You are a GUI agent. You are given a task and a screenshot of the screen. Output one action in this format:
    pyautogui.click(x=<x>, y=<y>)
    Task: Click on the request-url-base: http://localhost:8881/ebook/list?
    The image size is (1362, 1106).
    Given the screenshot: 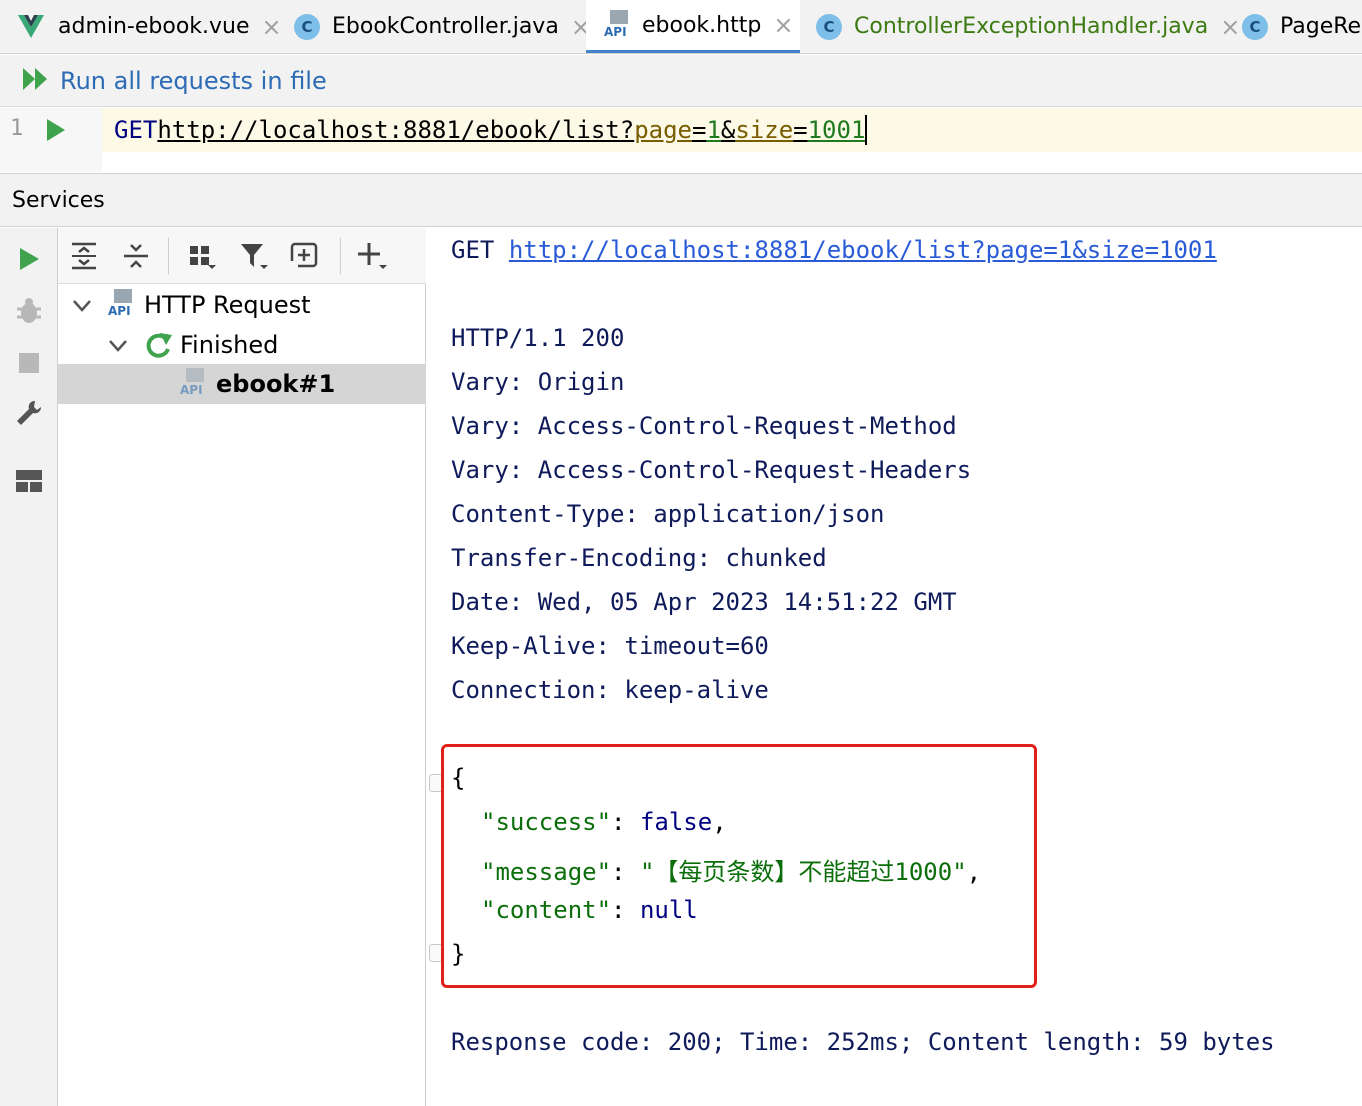 What is the action you would take?
    pyautogui.click(x=396, y=130)
    